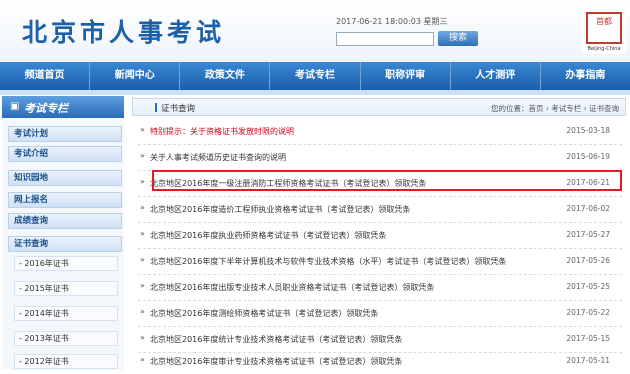  What do you see at coordinates (218, 157) in the screenshot?
I see `item-title: 关于人事考试频道历史证书查询的说明` at bounding box center [218, 157].